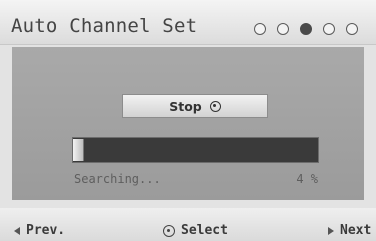  What do you see at coordinates (46, 230) in the screenshot?
I see `prev-label: Prev.` at bounding box center [46, 230].